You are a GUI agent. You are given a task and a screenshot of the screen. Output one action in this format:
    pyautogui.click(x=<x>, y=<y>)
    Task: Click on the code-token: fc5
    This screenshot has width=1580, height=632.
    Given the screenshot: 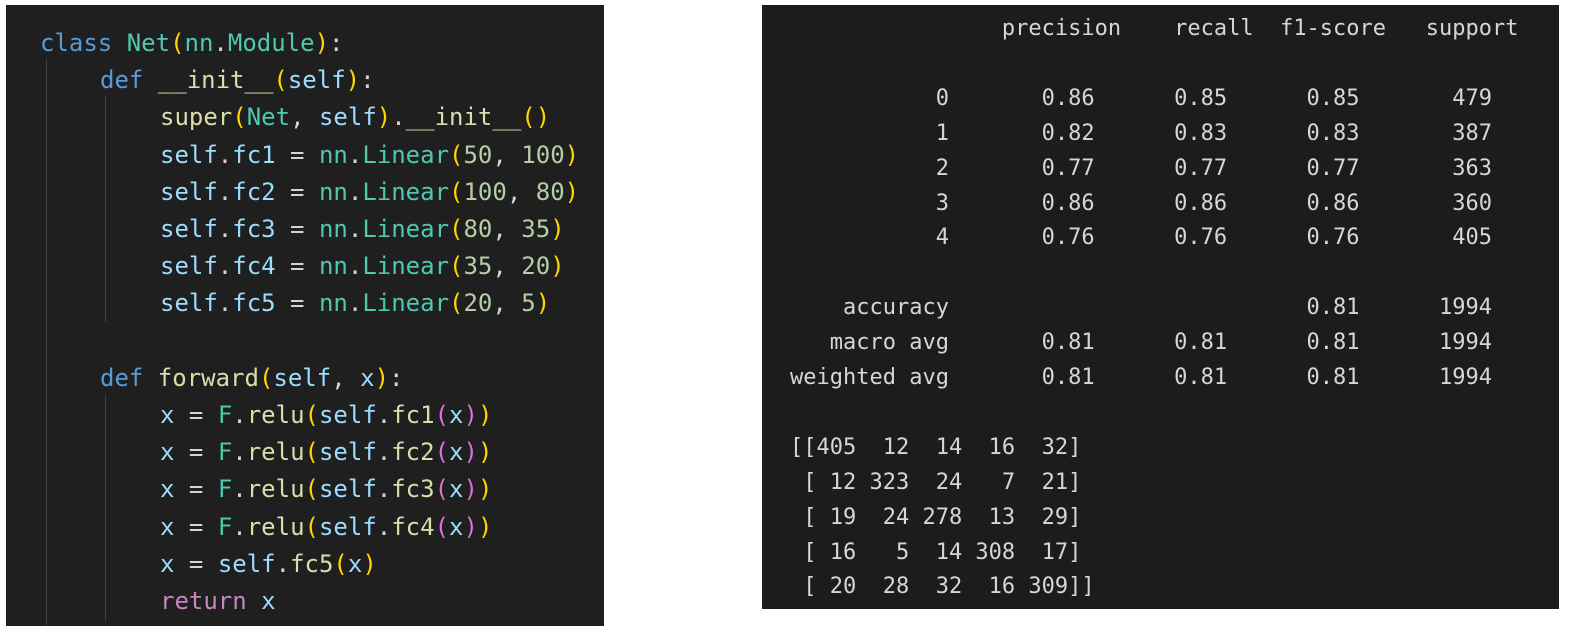 What is the action you would take?
    pyautogui.click(x=312, y=563)
    